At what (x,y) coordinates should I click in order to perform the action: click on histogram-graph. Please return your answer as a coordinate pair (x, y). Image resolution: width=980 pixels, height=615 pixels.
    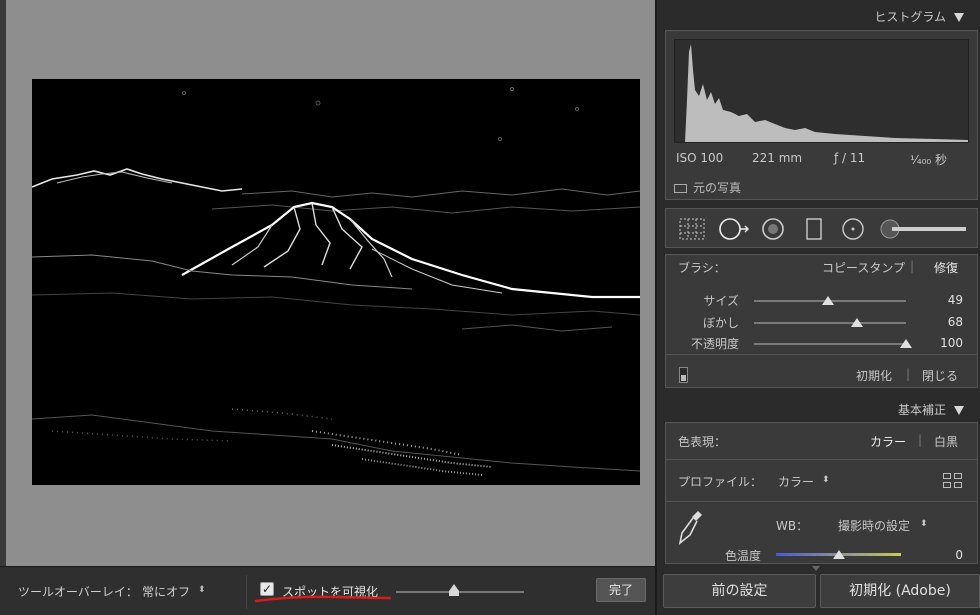
    Looking at the image, I should click on (821, 91).